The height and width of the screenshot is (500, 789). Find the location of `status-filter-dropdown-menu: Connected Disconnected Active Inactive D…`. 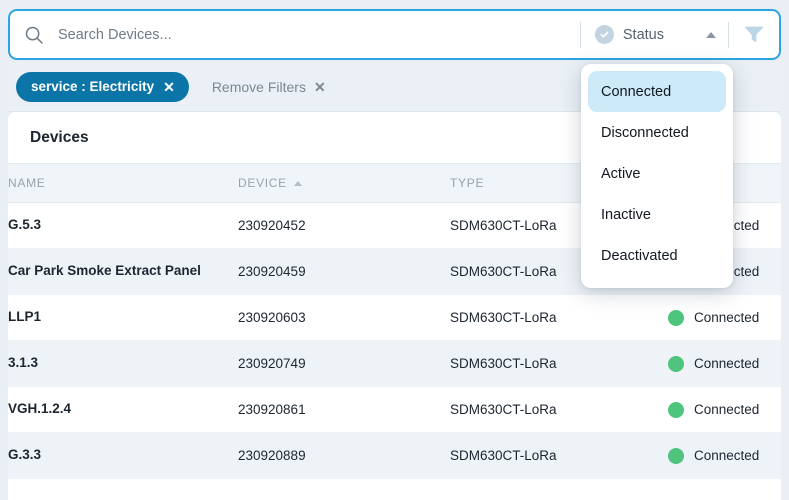

status-filter-dropdown-menu: Connected Disconnected Active Inactive D… is located at coordinates (657, 176).